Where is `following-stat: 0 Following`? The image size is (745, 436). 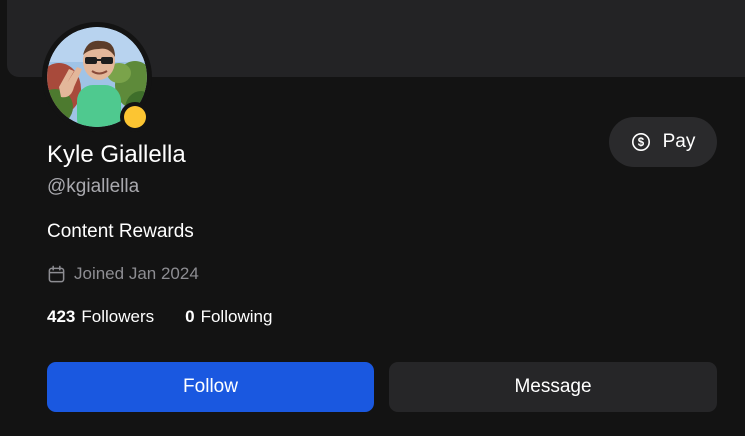
following-stat: 0 Following is located at coordinates (228, 317).